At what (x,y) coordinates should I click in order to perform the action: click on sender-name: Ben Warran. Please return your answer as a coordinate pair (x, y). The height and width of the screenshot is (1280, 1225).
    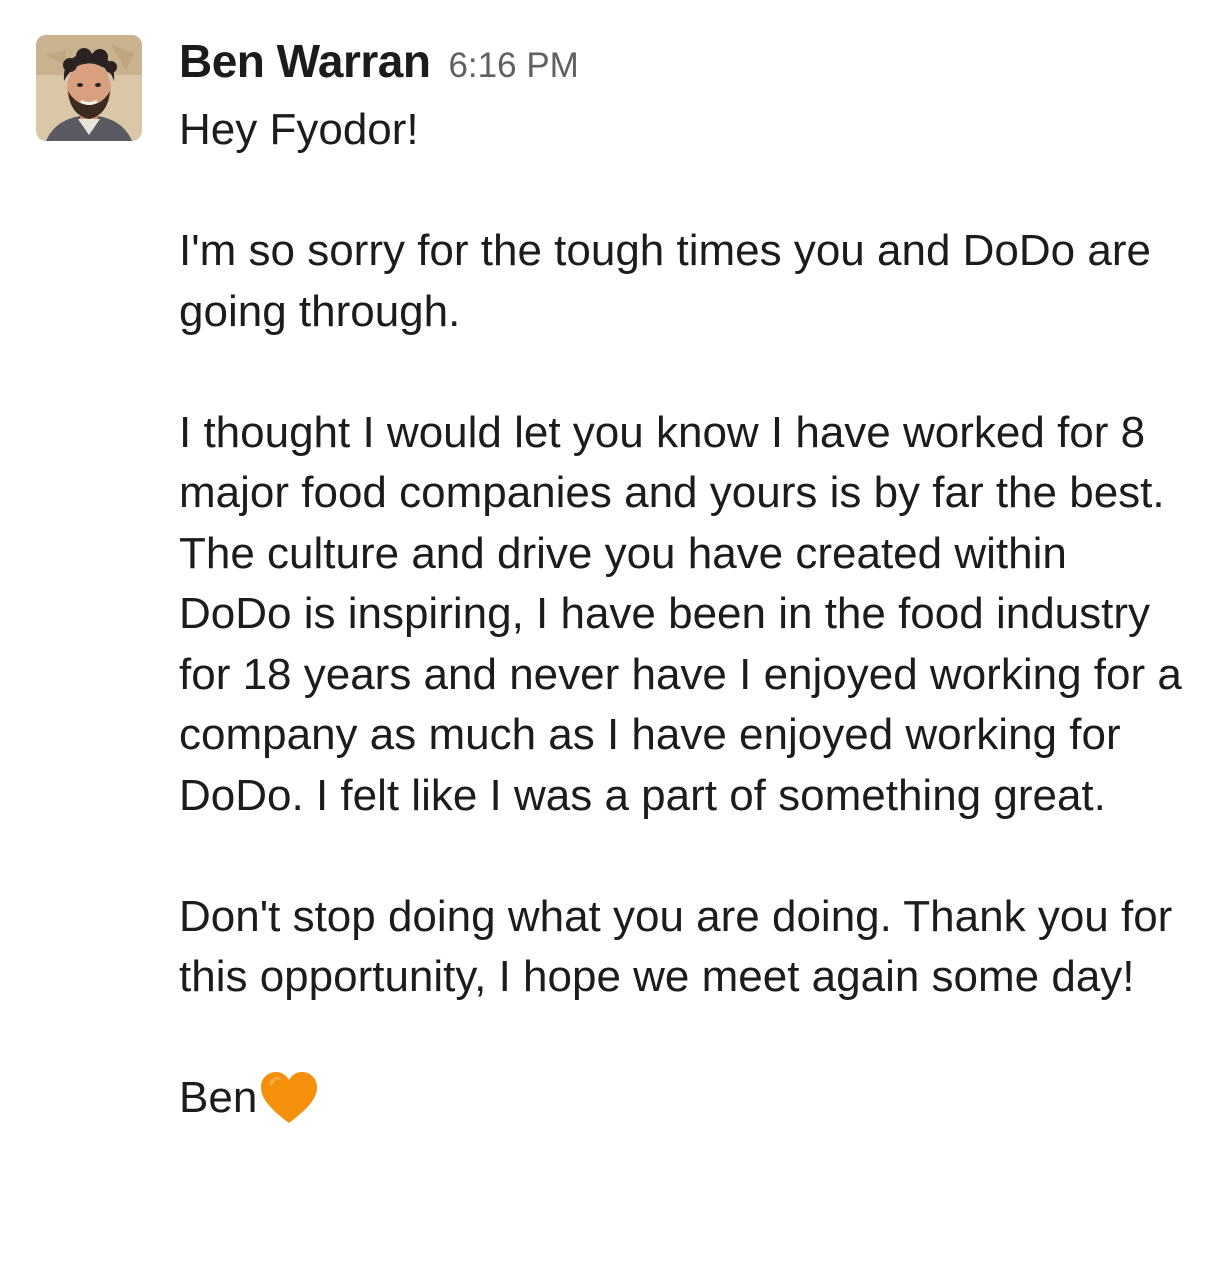
    Looking at the image, I should click on (305, 61).